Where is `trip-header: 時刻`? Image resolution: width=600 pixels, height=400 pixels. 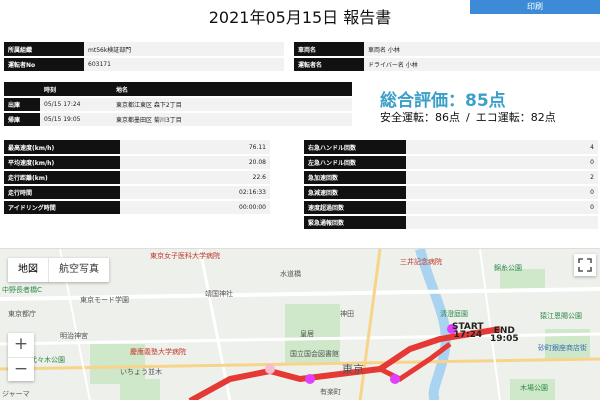
trip-header: 時刻 is located at coordinates (76, 90).